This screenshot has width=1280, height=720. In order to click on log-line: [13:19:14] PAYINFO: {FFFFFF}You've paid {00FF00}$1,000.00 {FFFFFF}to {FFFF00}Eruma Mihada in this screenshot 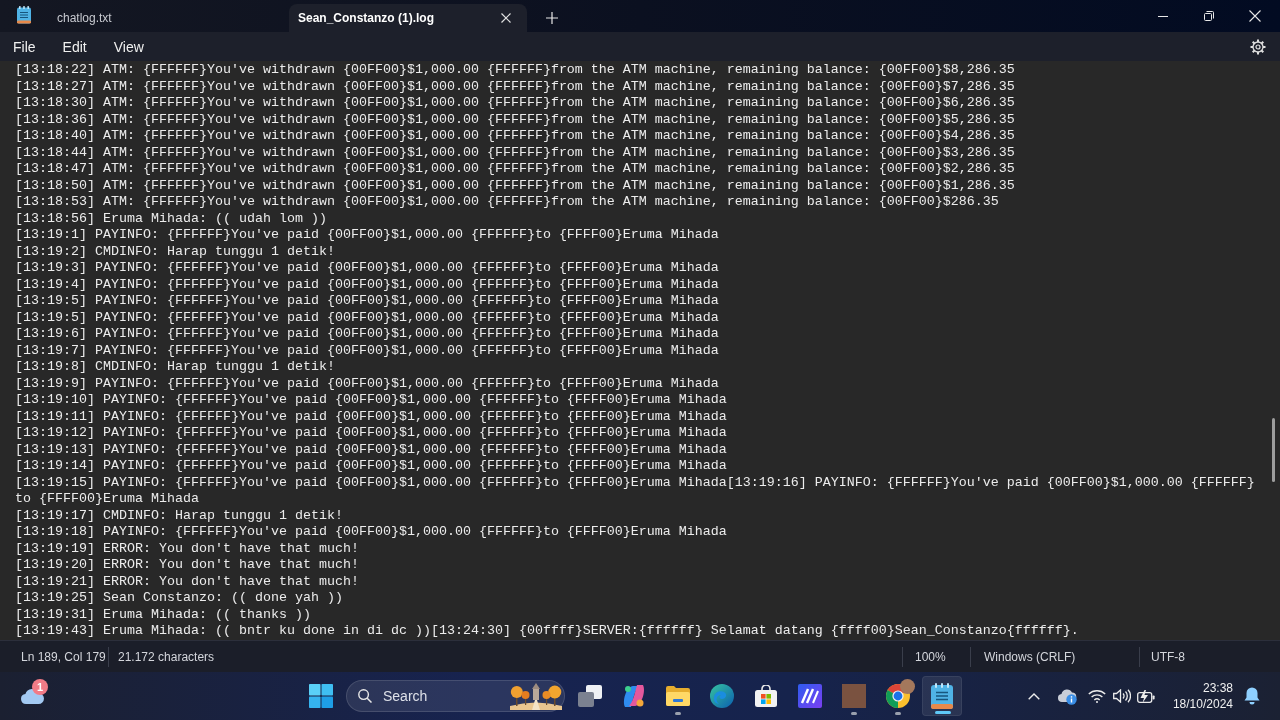, I will do `click(371, 466)`.